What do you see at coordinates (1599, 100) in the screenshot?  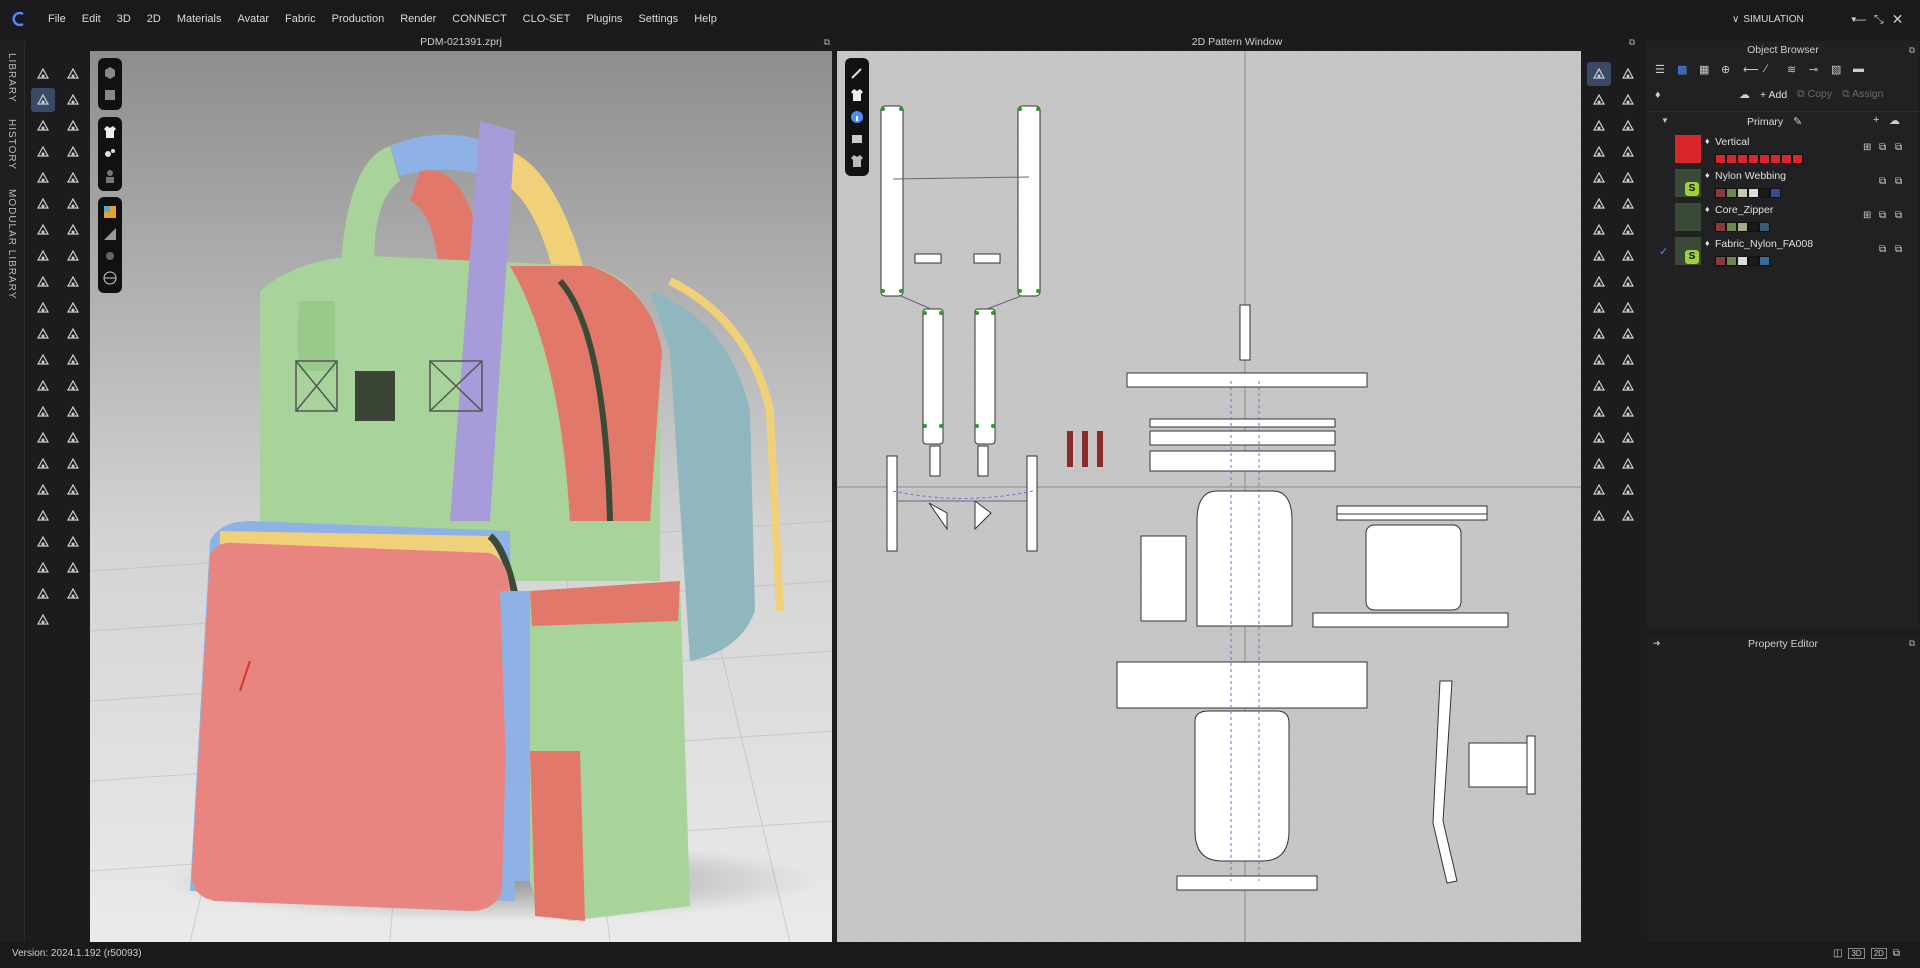 I see `transform-2d-icon` at bounding box center [1599, 100].